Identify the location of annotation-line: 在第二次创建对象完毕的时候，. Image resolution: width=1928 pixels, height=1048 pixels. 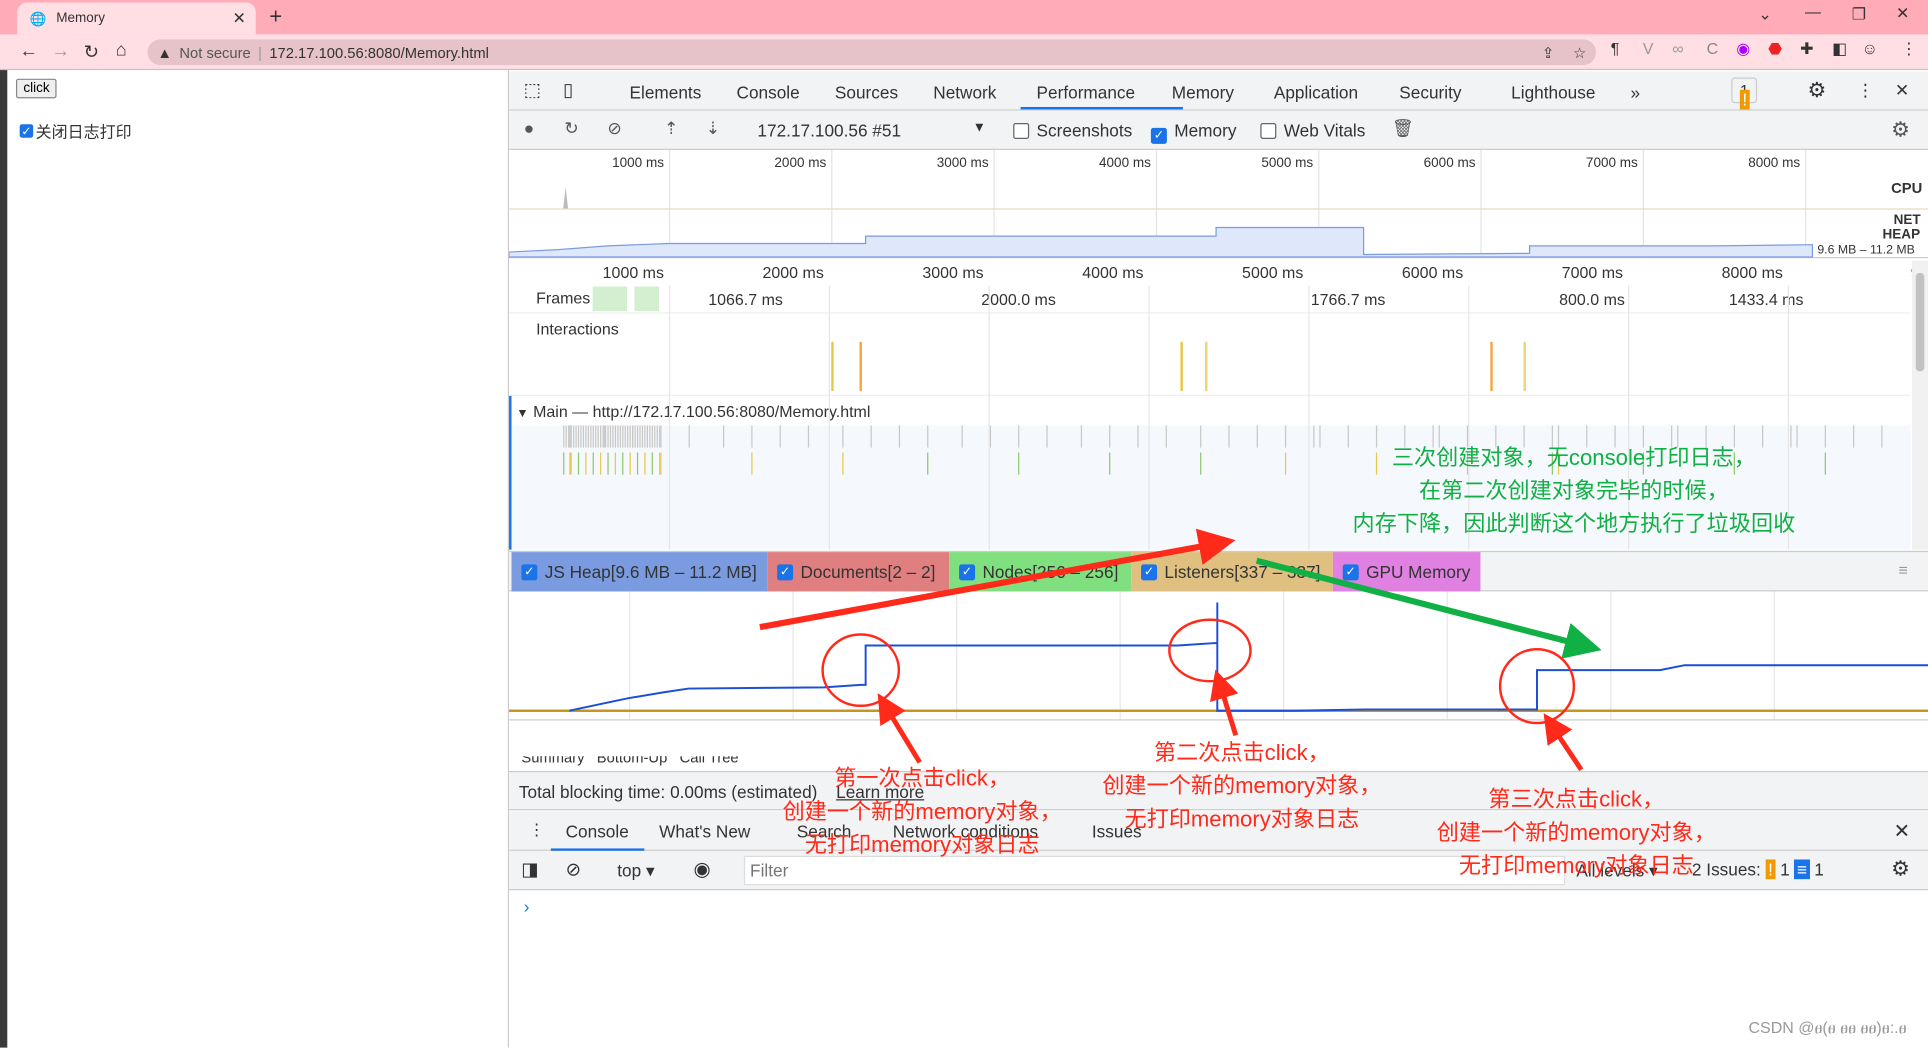
(1573, 490).